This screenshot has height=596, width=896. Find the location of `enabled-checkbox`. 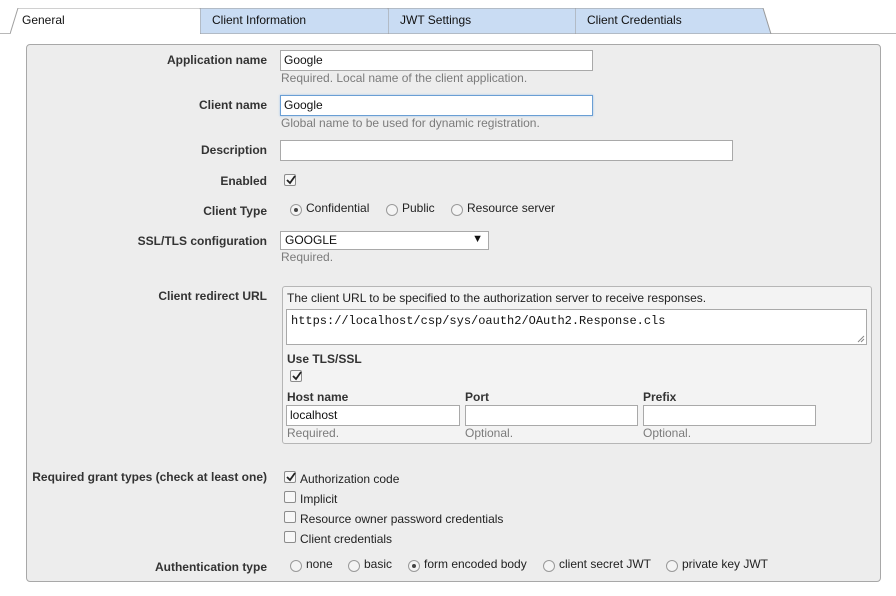

enabled-checkbox is located at coordinates (290, 180).